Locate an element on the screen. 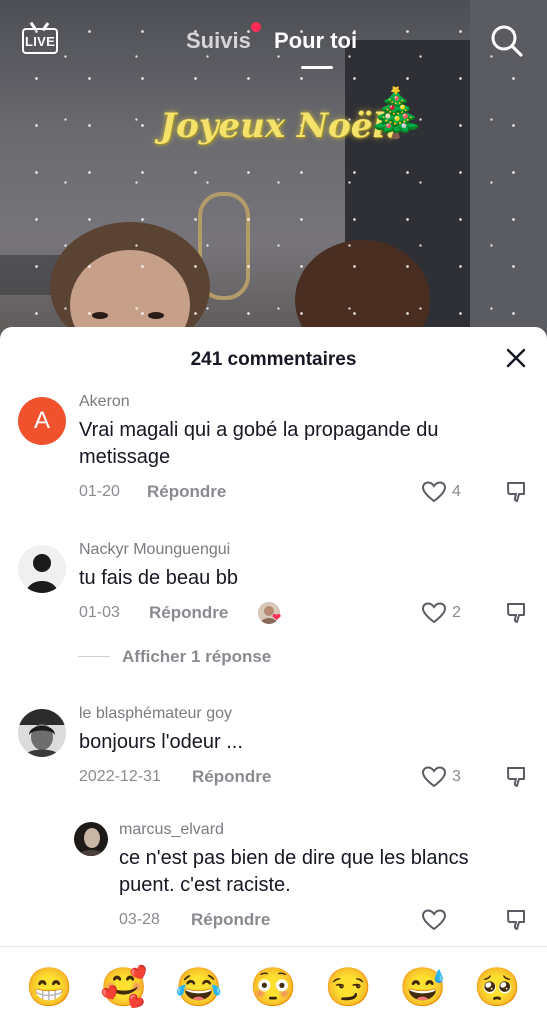 The image size is (547, 1024). comment-date: 2022-12-31 is located at coordinates (120, 776).